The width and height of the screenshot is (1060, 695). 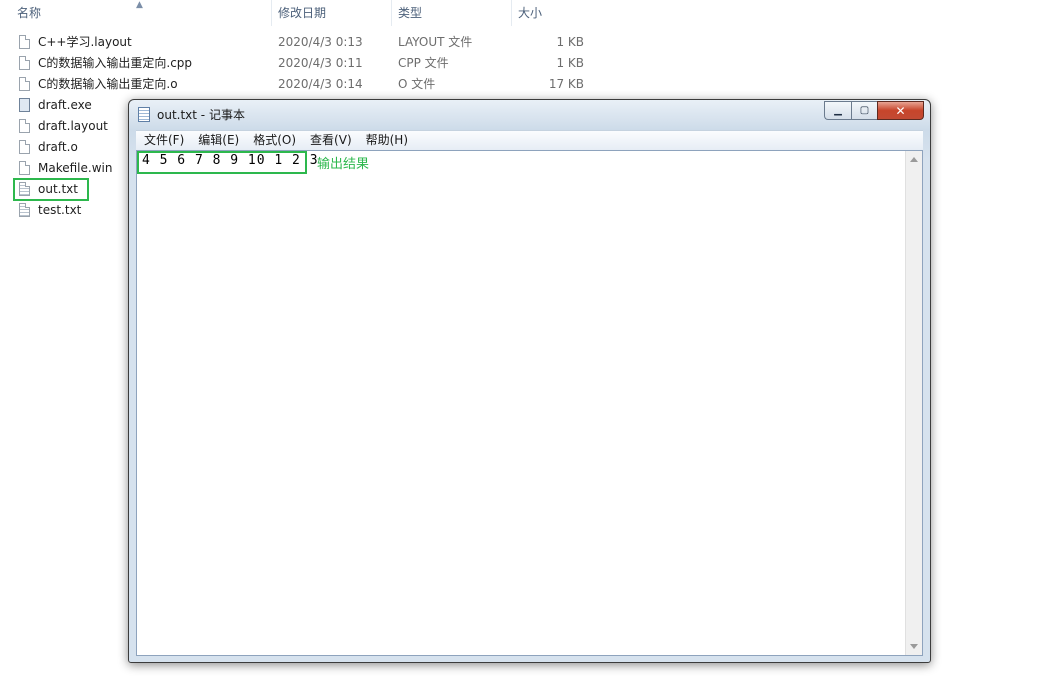 I want to click on window-controls: ▁ ▢ ✕, so click(x=874, y=110).